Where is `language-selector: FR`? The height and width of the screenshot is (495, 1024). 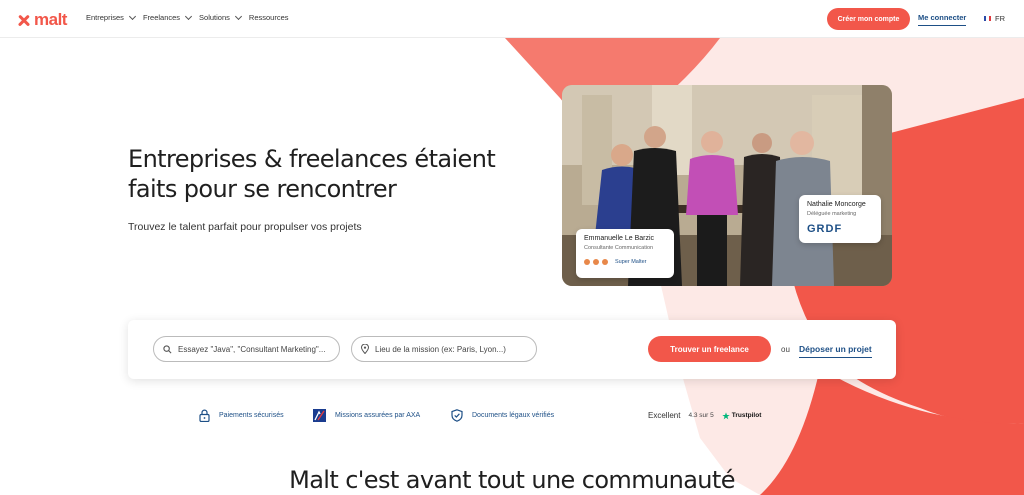
language-selector: FR is located at coordinates (994, 18).